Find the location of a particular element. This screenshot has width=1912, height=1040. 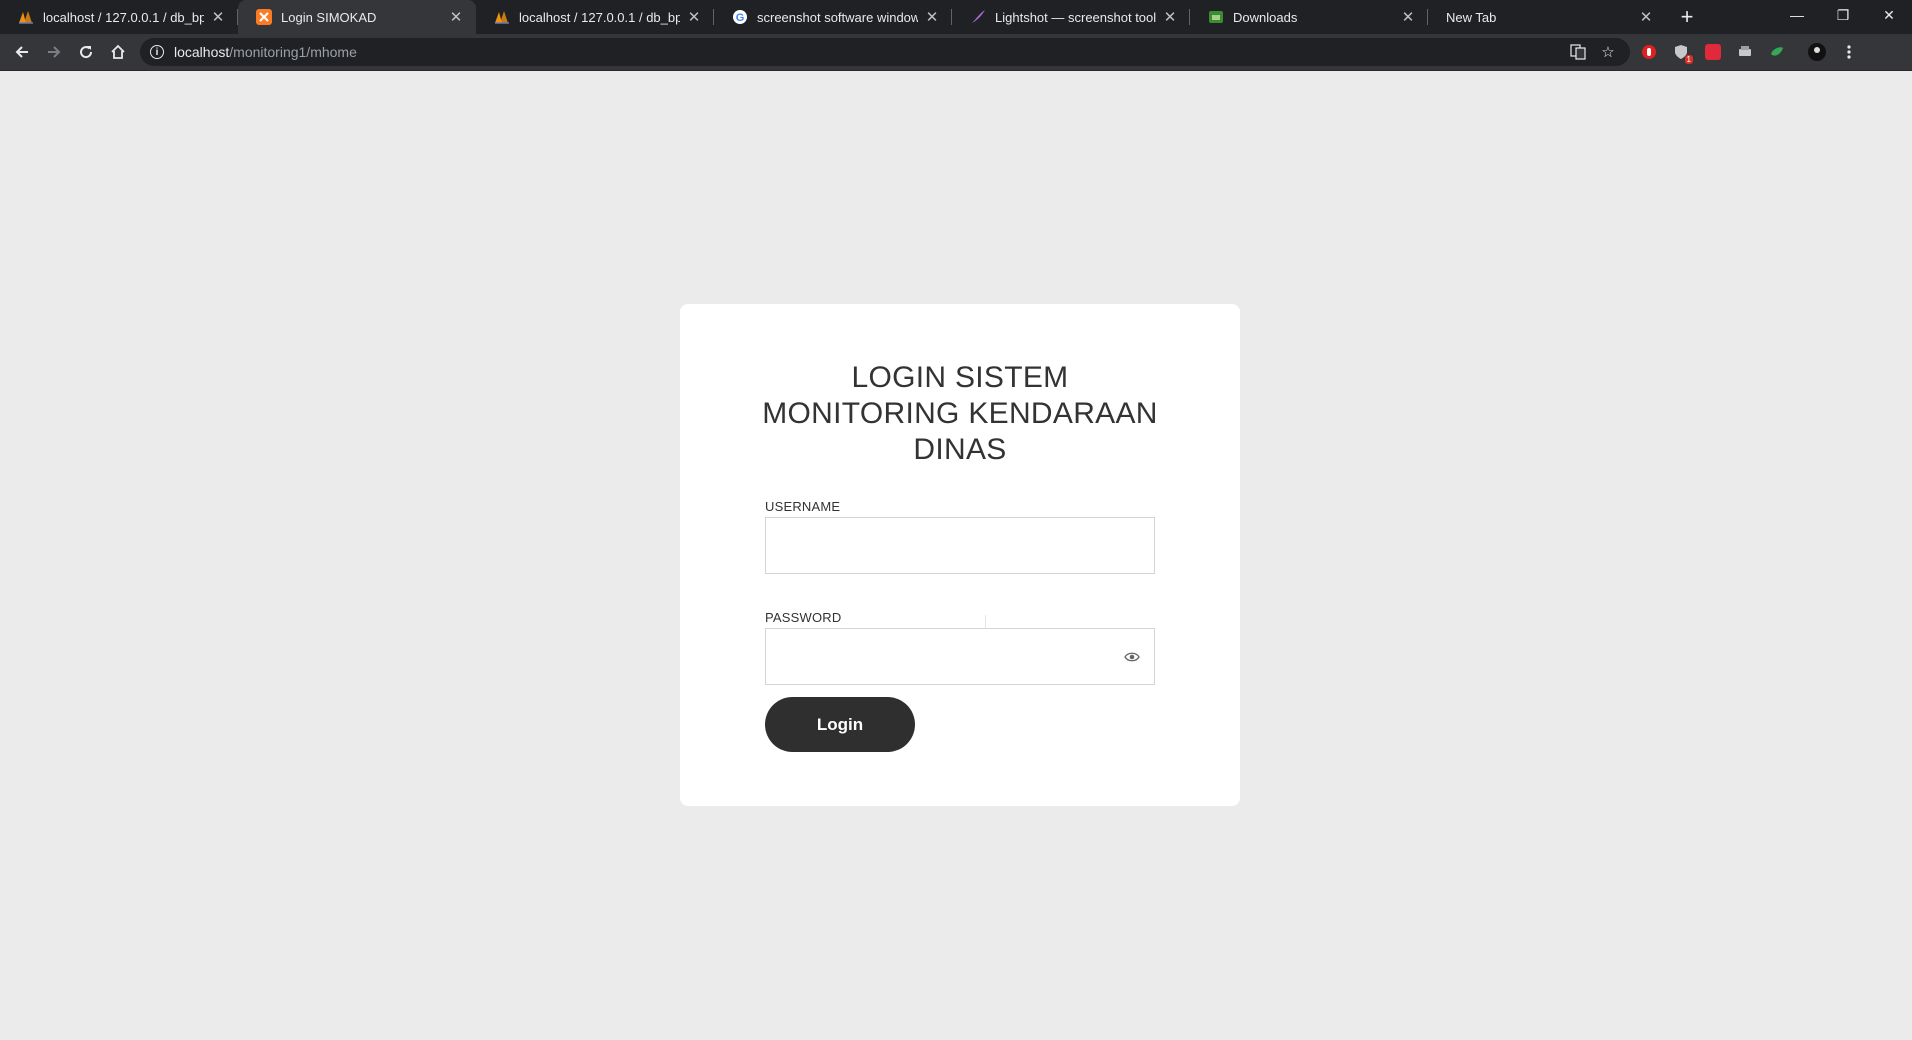

back-icon is located at coordinates (22, 52).